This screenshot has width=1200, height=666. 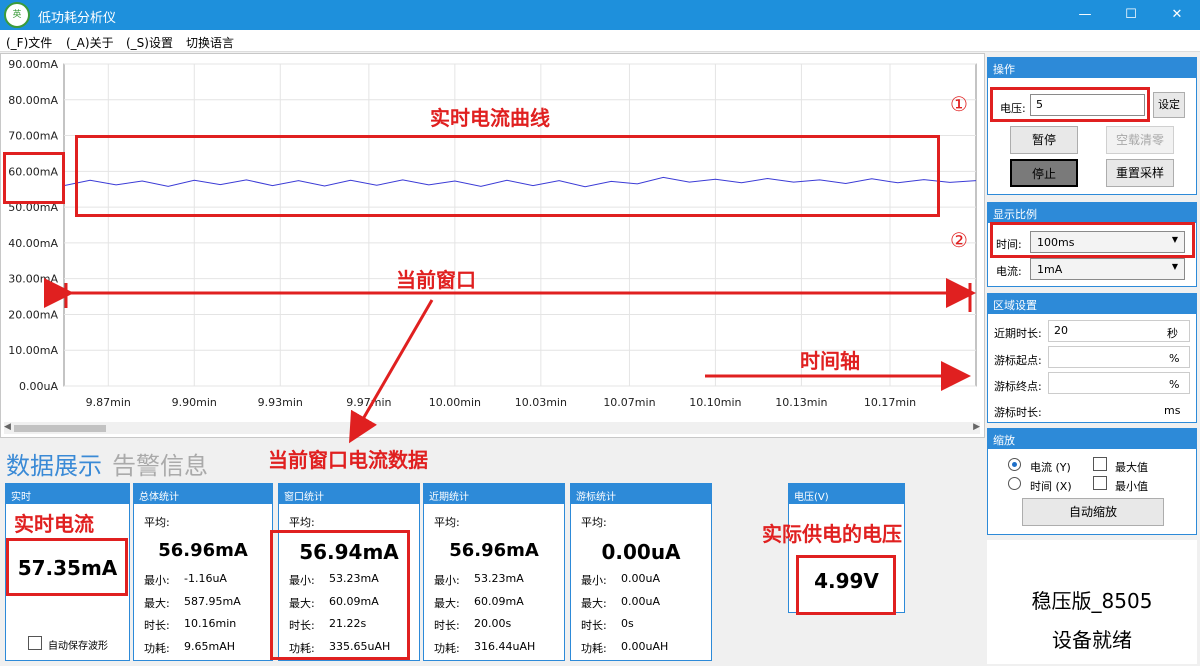 I want to click on reset-sampling-button: 重置采样, so click(x=1140, y=173).